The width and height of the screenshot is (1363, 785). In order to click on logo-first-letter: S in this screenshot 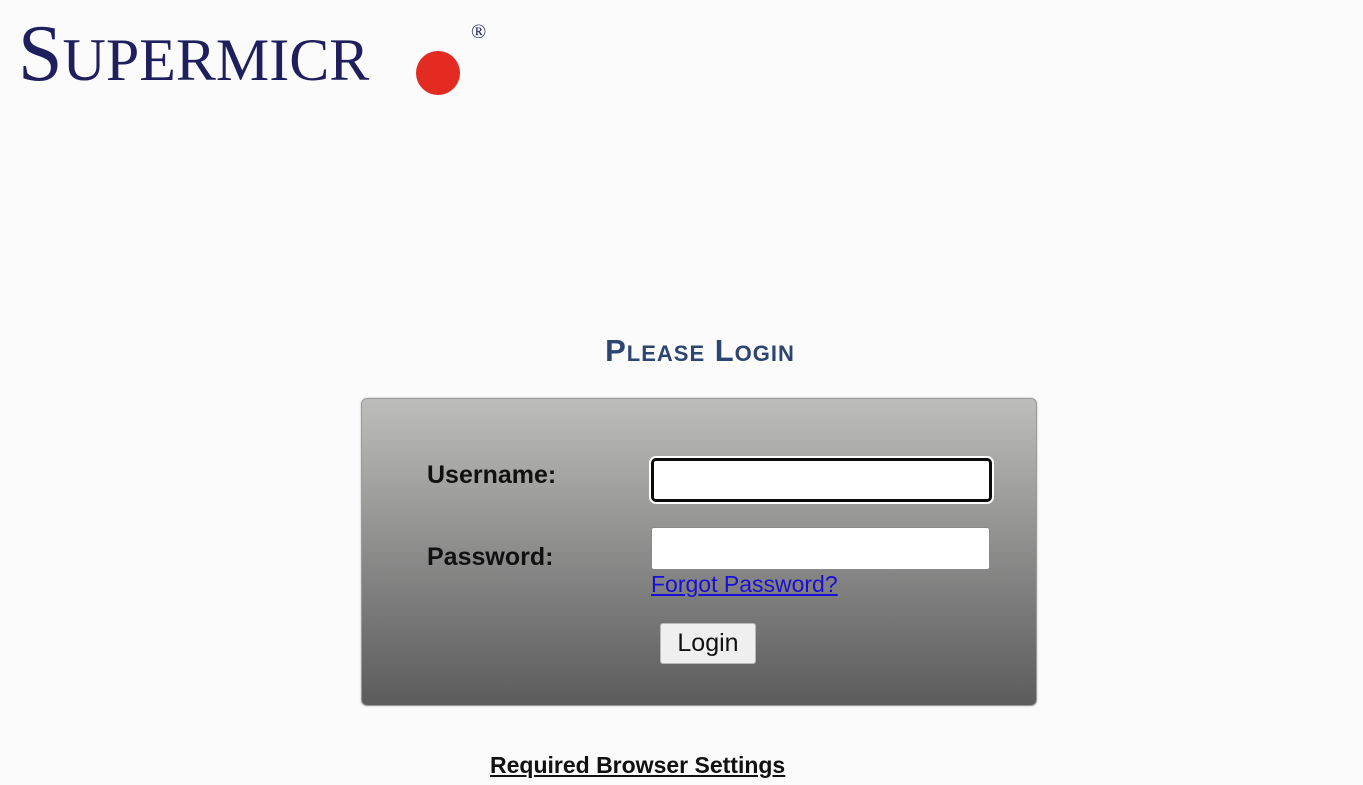, I will do `click(40, 54)`.